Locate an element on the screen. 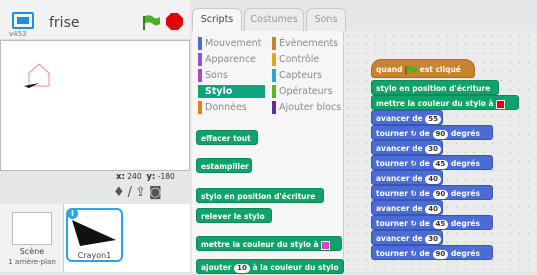  stop-icon is located at coordinates (174, 21).